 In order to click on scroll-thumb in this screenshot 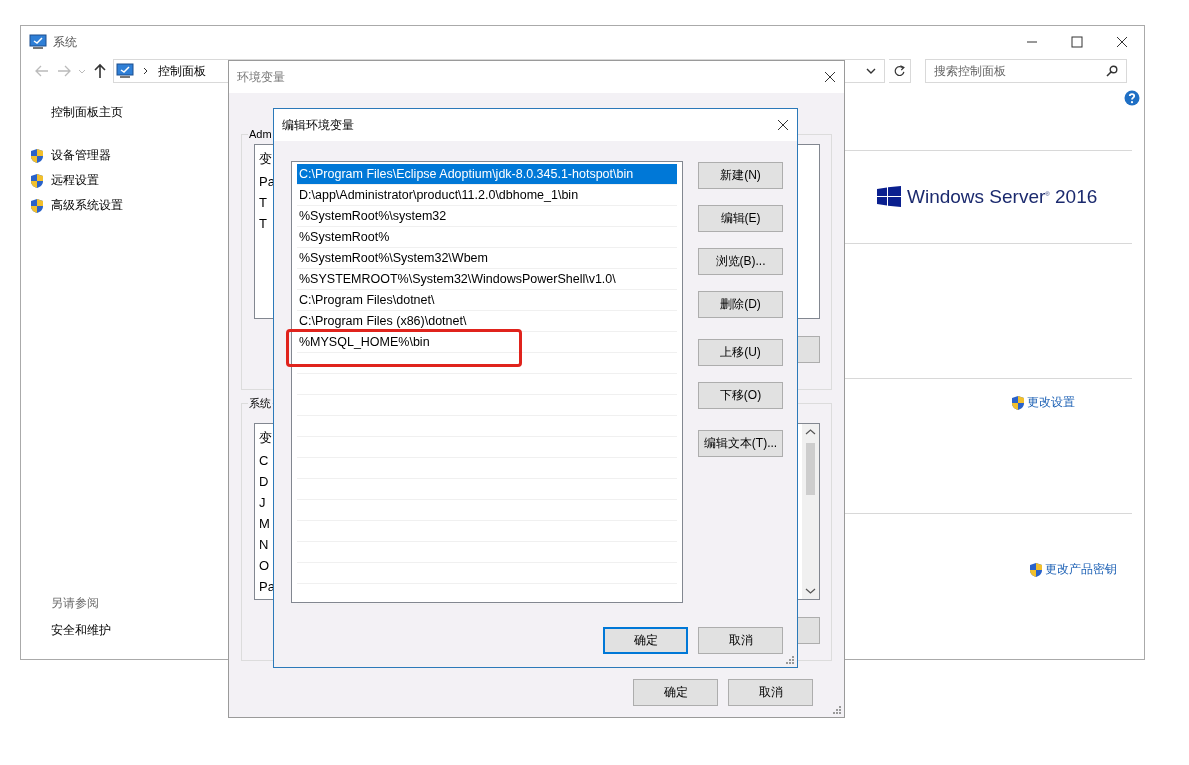, I will do `click(810, 469)`.